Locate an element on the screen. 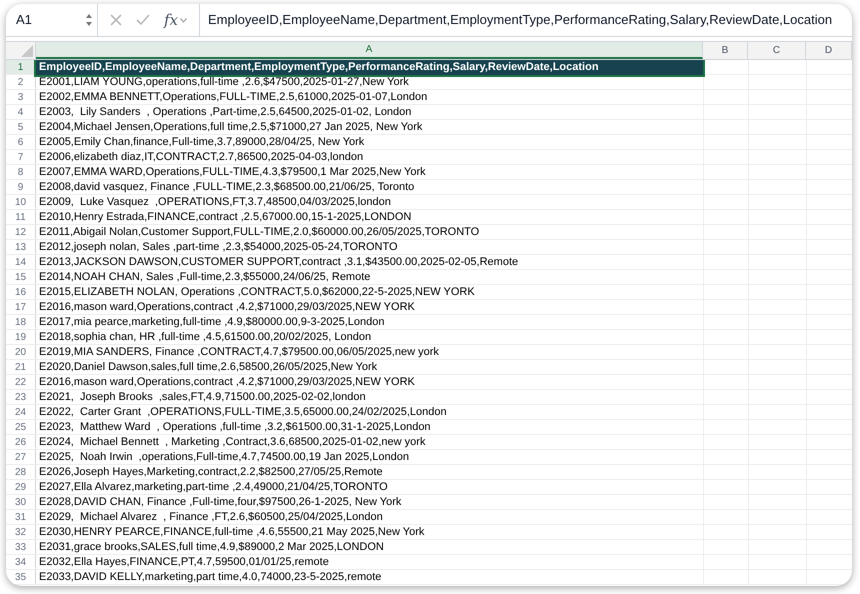  column-header: B is located at coordinates (725, 50).